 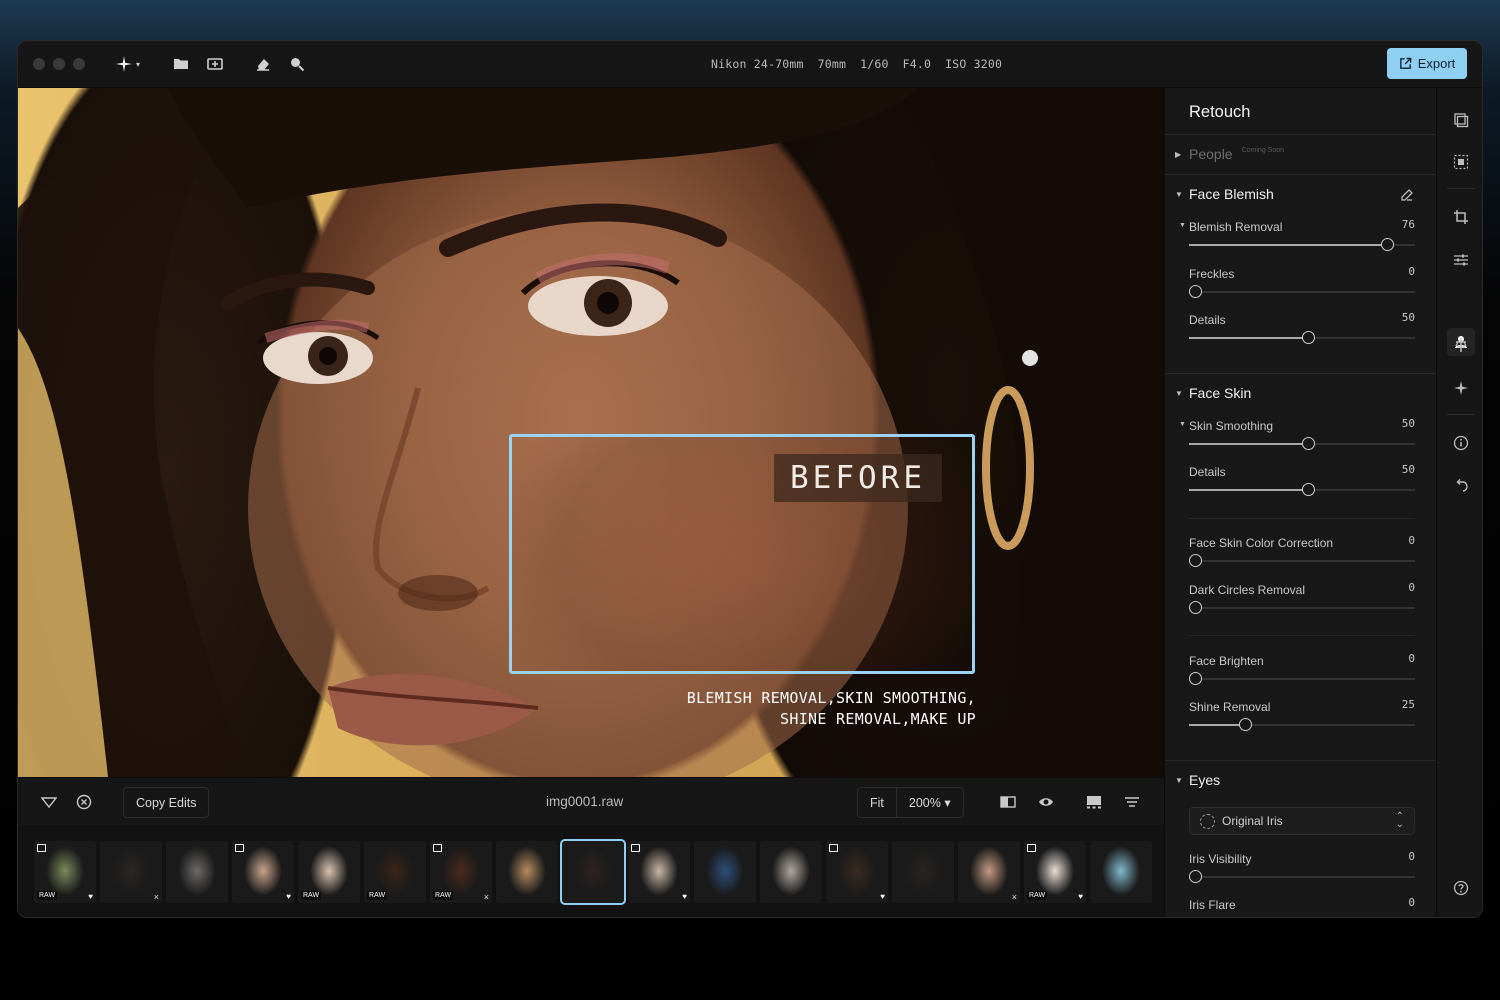 I want to click on edit-brush-icon, so click(x=1407, y=195).